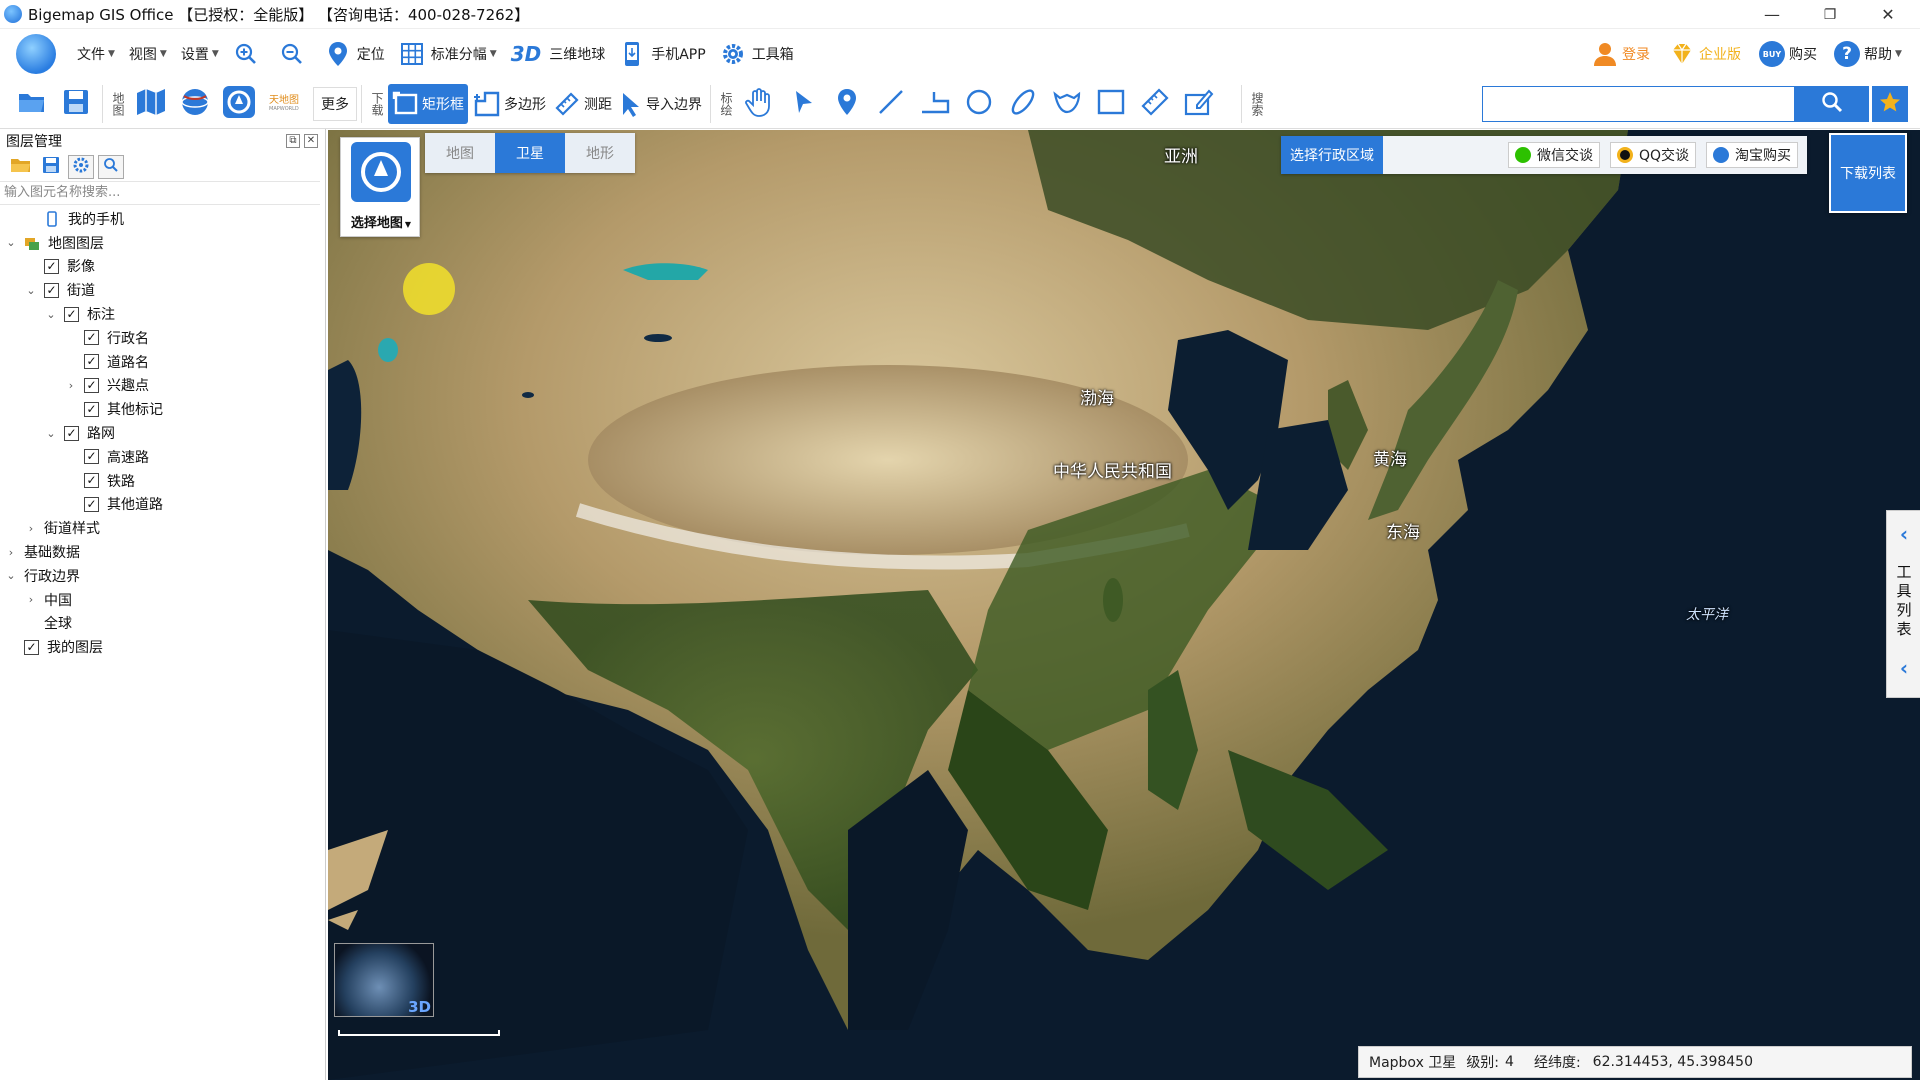 This screenshot has height=1080, width=1920. What do you see at coordinates (162, 433) in the screenshot?
I see `tree-item: ⌄ ✓ 路网` at bounding box center [162, 433].